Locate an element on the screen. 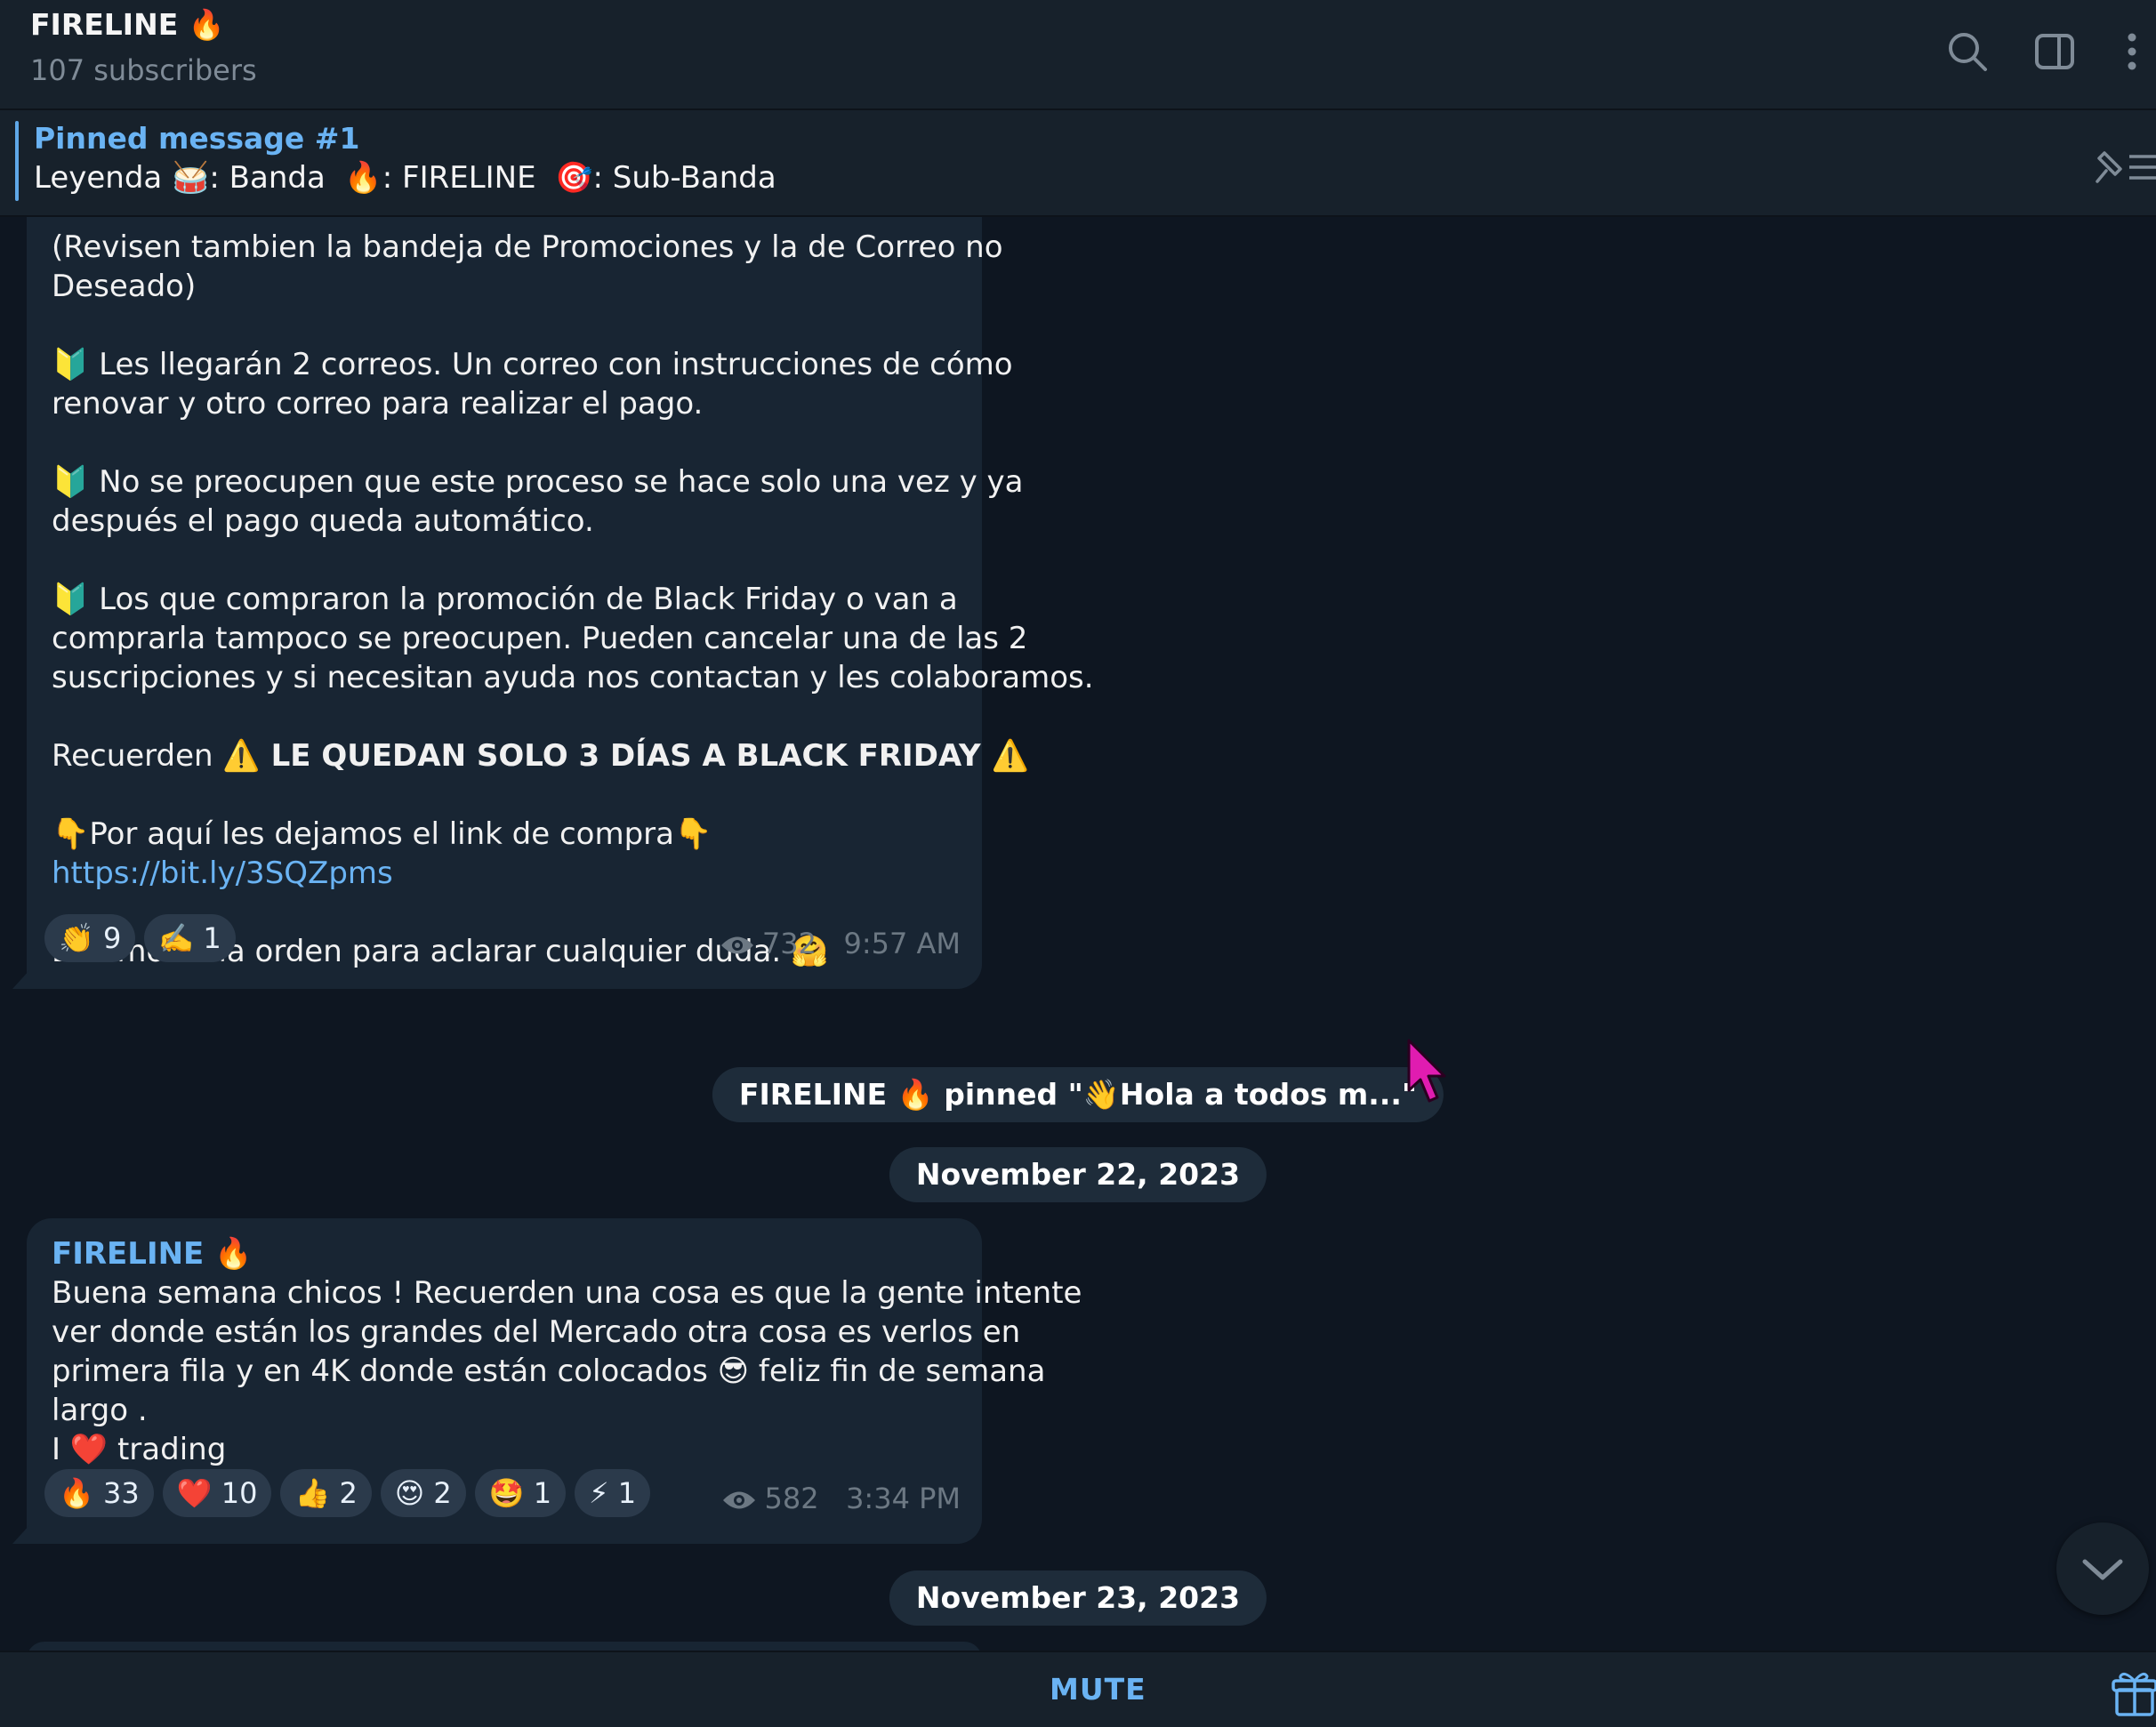 The image size is (2156, 1727). reaction-count: 9 is located at coordinates (113, 938).